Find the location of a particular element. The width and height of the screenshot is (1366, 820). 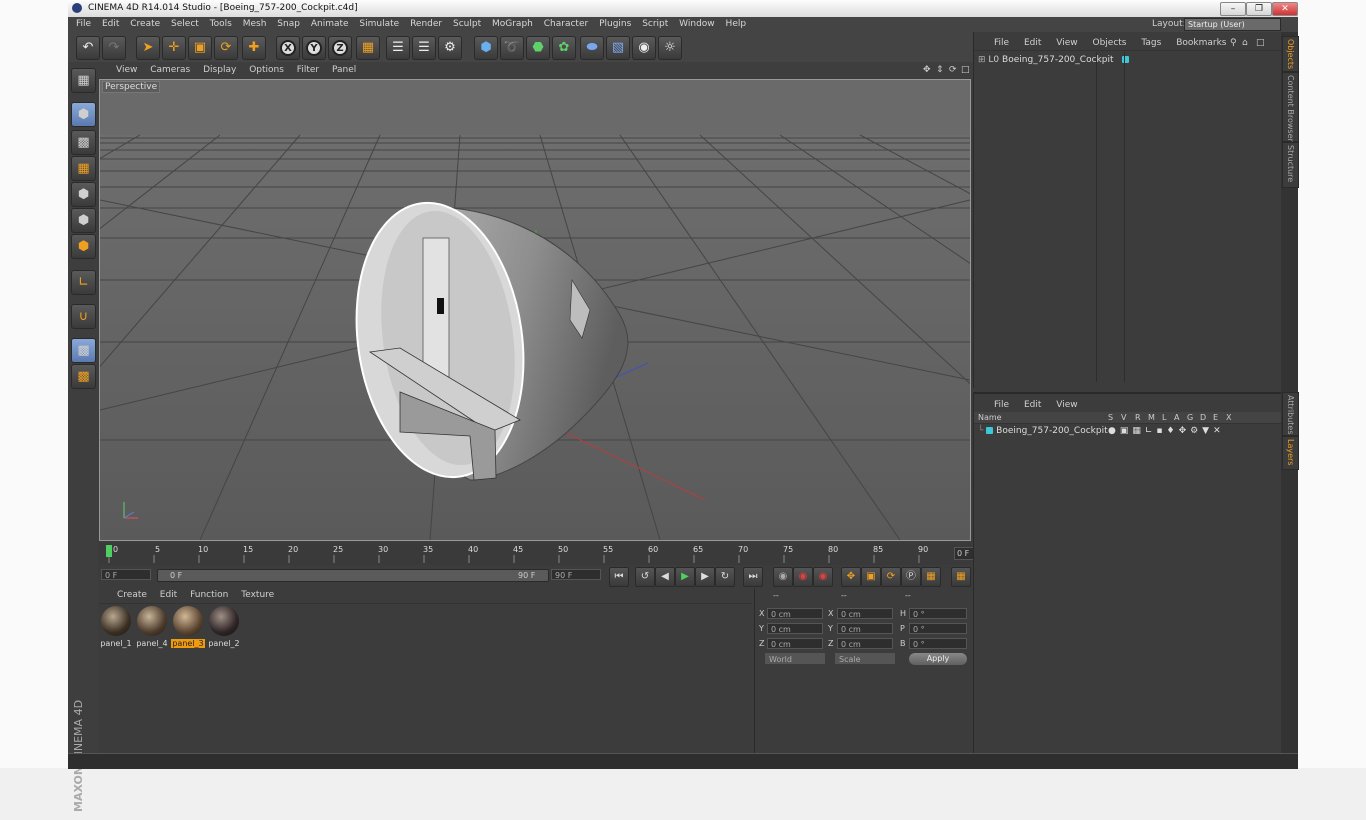

objects-menu-edit: Edit is located at coordinates (1032, 43).